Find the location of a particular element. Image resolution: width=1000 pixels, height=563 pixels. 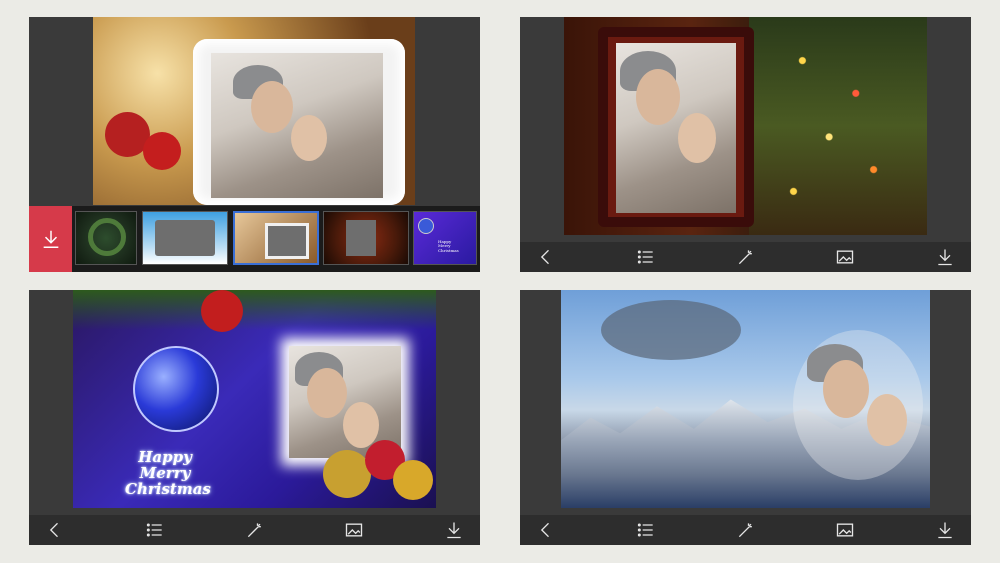

wreath-shape is located at coordinates (107, 237).